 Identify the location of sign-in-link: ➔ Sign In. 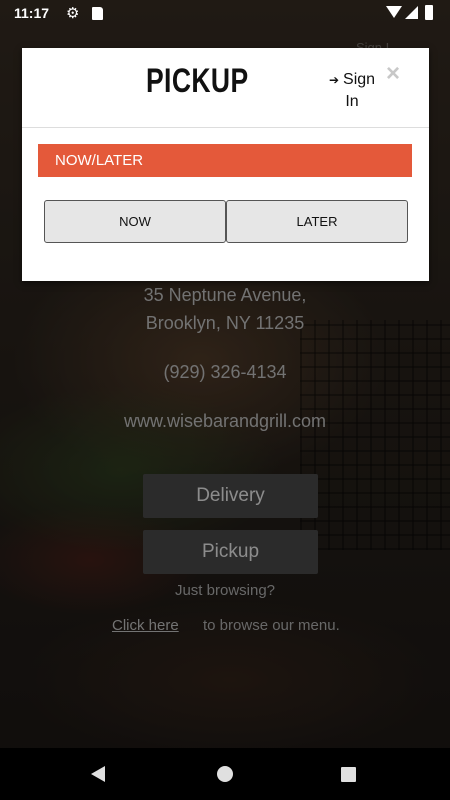
(352, 91).